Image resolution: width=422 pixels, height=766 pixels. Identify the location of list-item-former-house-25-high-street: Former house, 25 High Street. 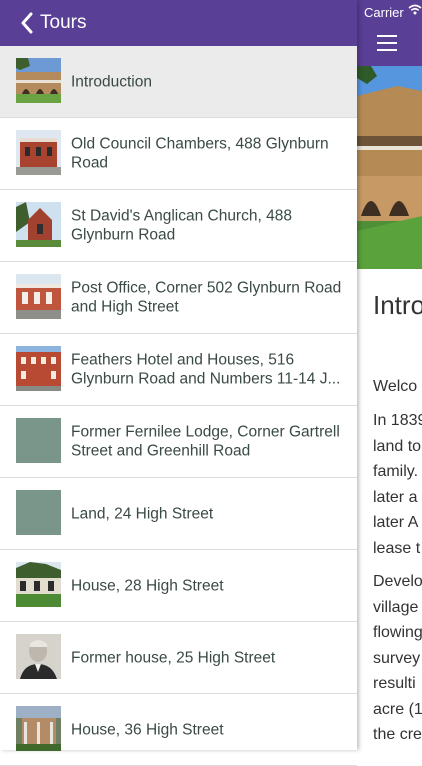
(178, 658).